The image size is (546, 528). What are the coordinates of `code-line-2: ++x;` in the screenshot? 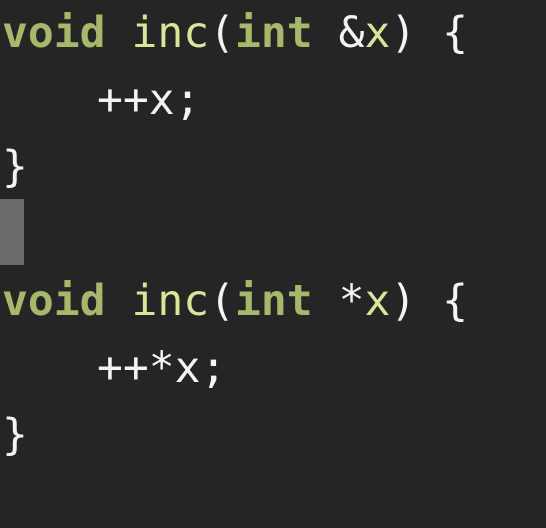 It's located at (101, 100).